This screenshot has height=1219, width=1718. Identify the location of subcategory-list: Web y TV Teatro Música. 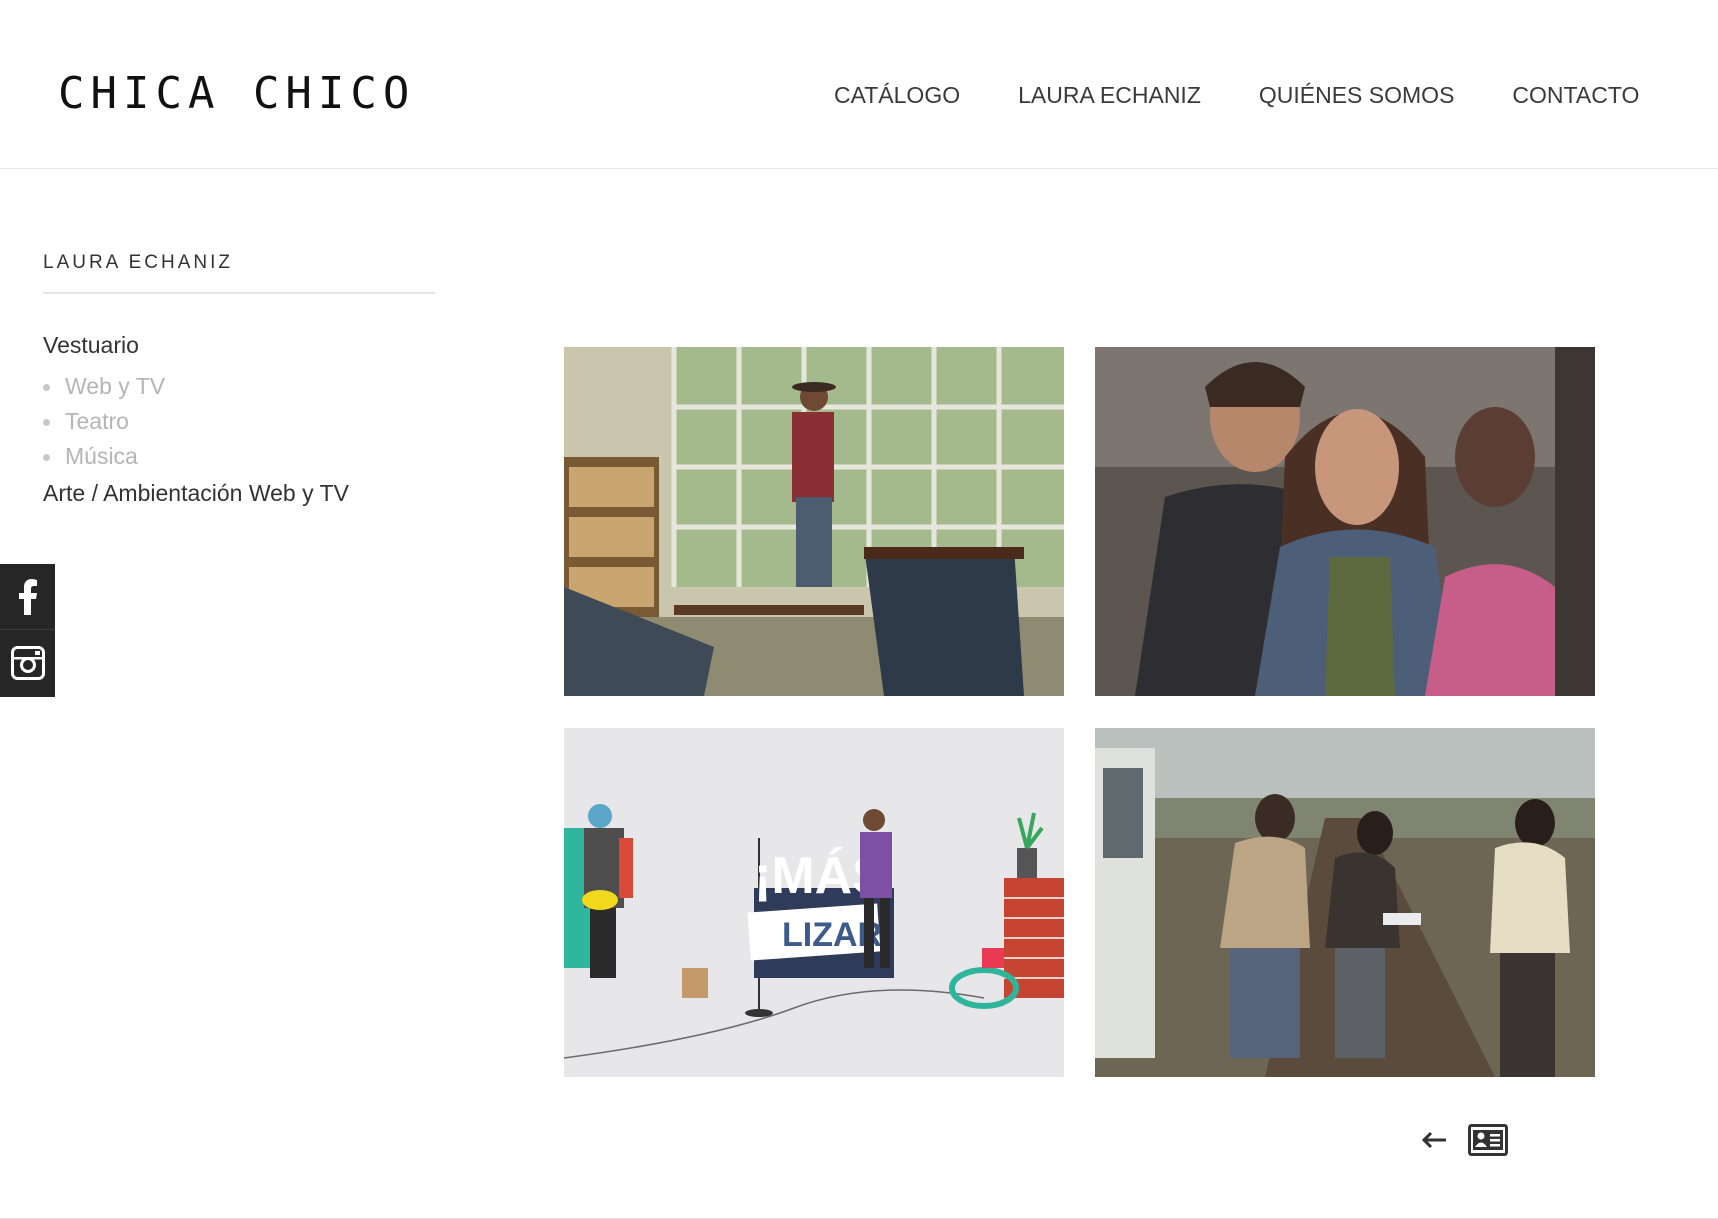
(239, 421).